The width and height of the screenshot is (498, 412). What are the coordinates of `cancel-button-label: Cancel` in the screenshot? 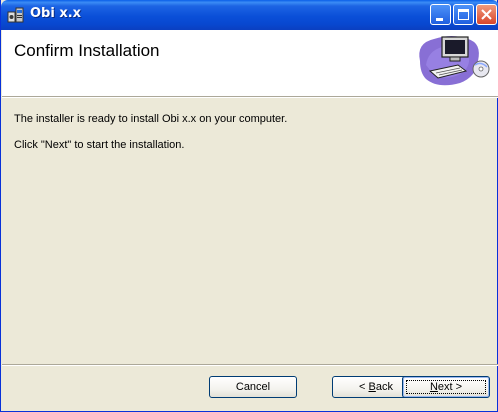 It's located at (253, 387).